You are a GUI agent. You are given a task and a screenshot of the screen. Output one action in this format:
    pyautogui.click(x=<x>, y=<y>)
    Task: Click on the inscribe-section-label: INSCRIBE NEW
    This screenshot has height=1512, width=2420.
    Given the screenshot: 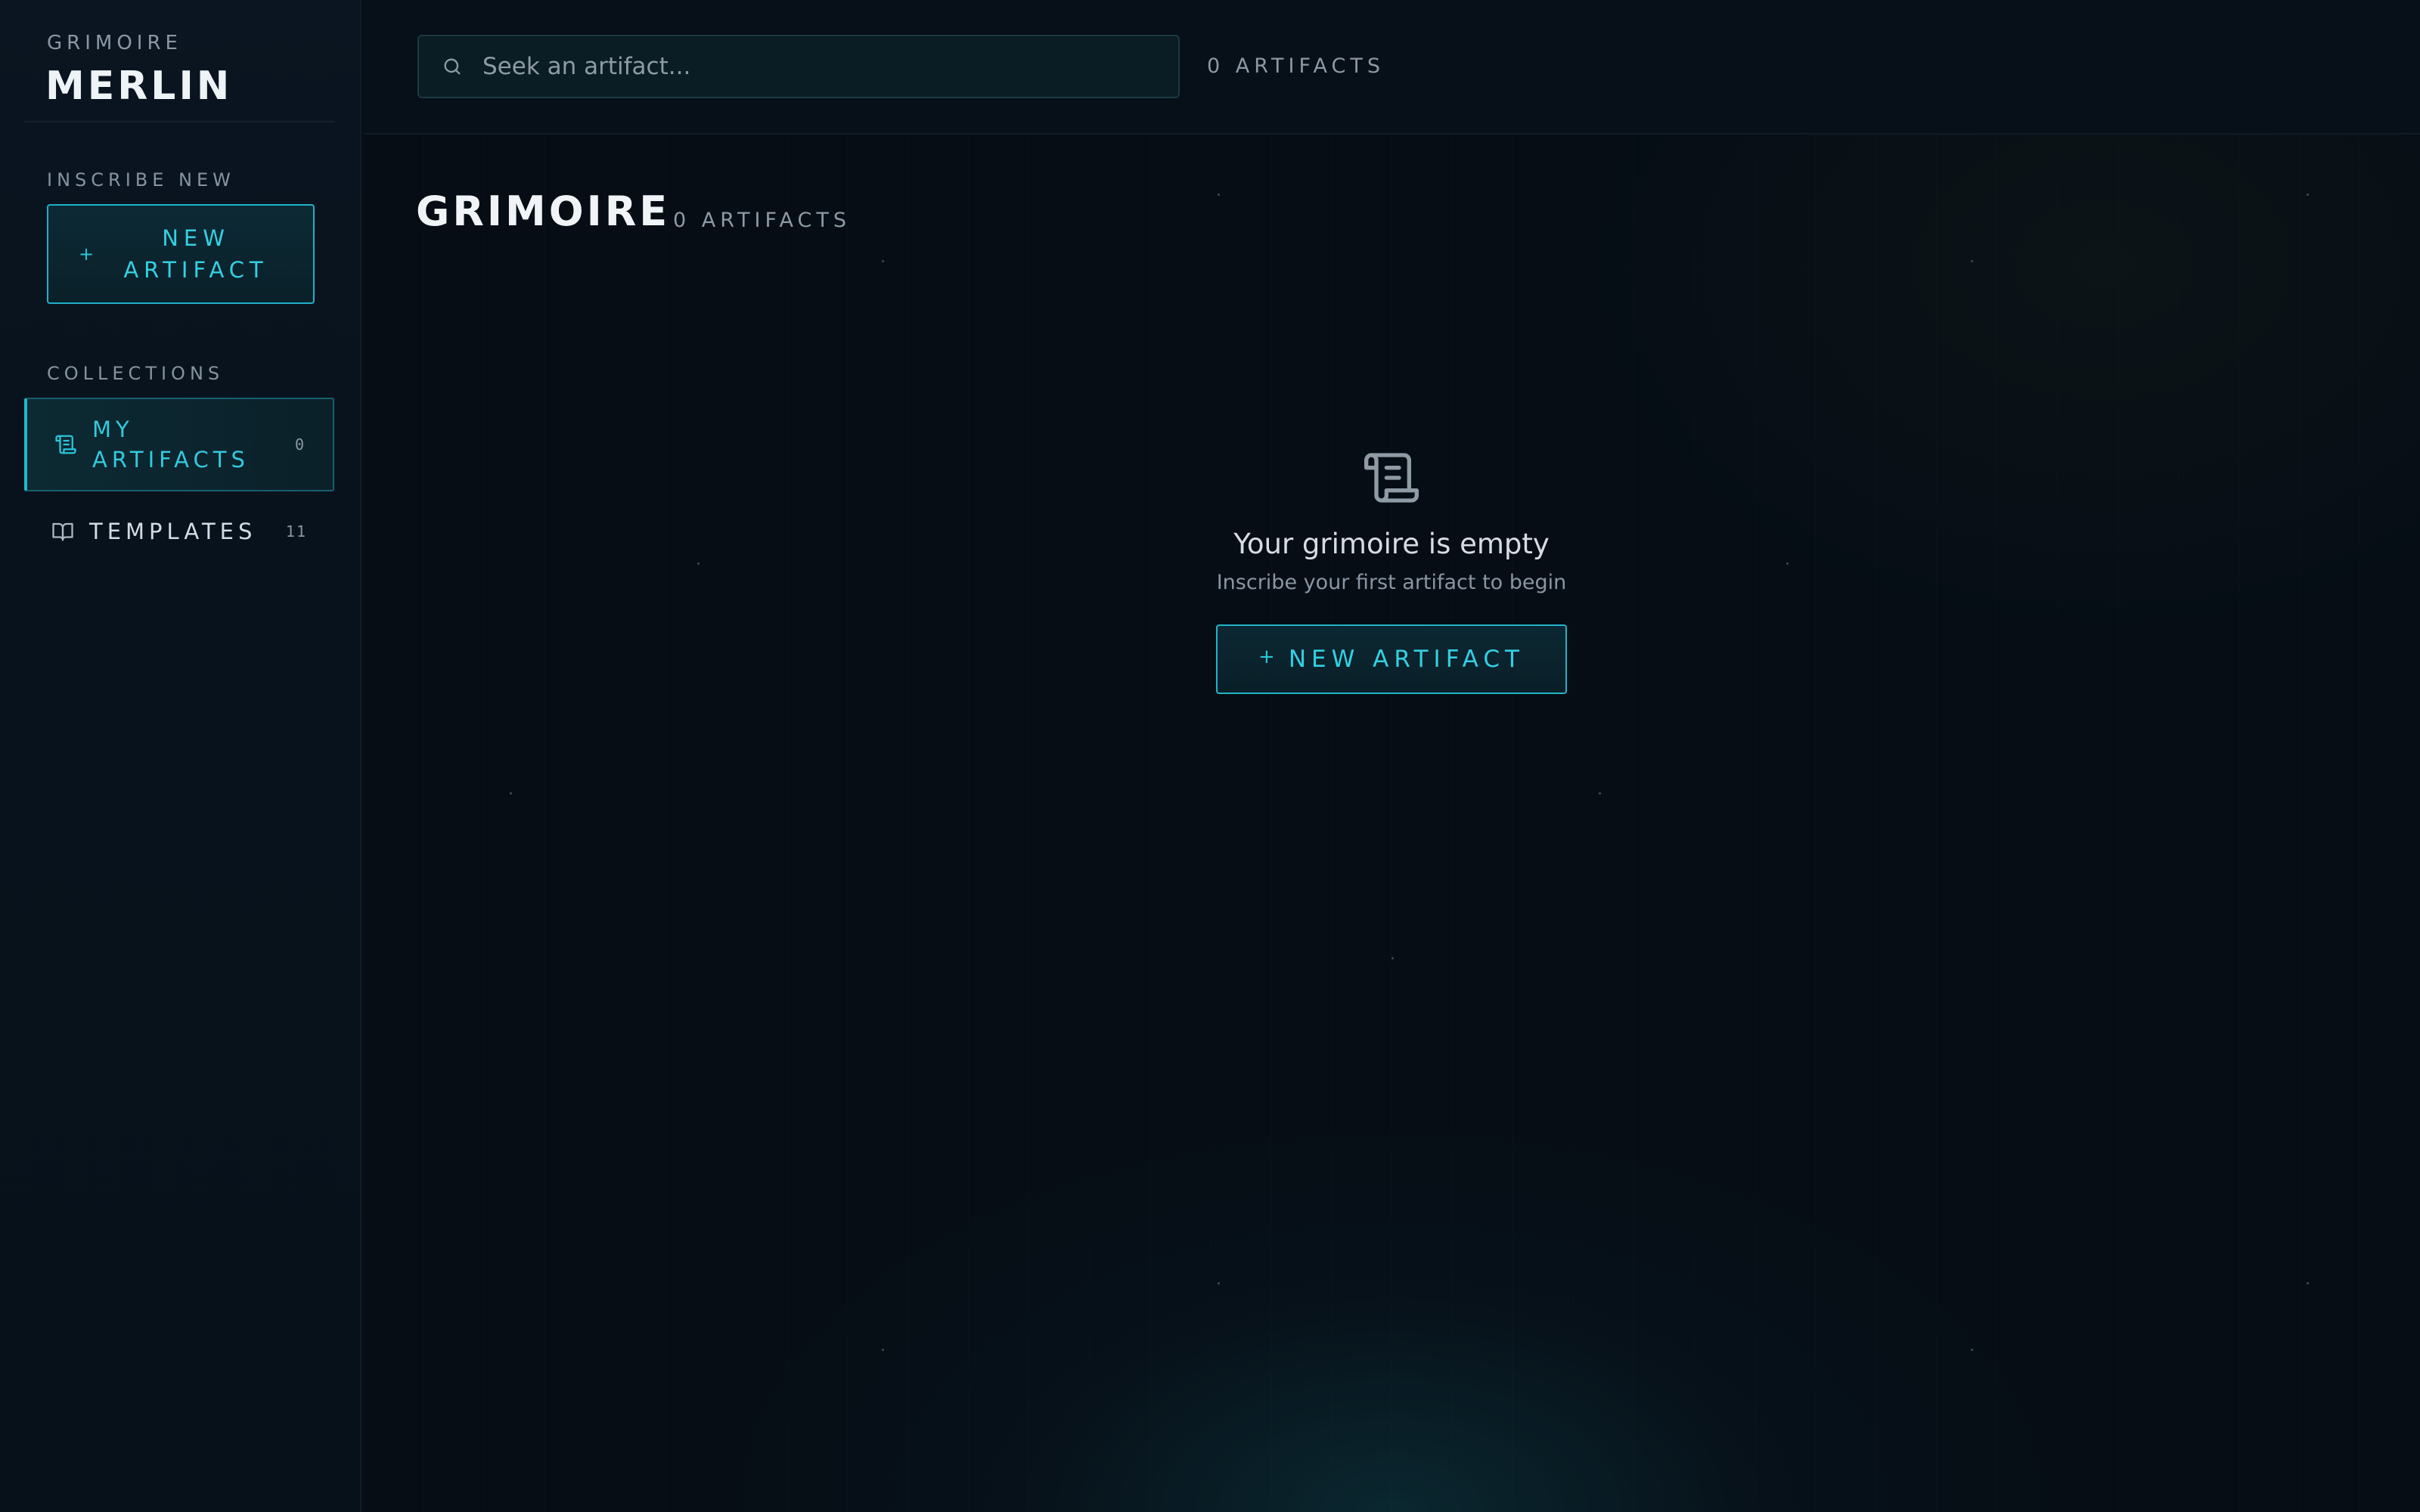 What is the action you would take?
    pyautogui.click(x=141, y=180)
    